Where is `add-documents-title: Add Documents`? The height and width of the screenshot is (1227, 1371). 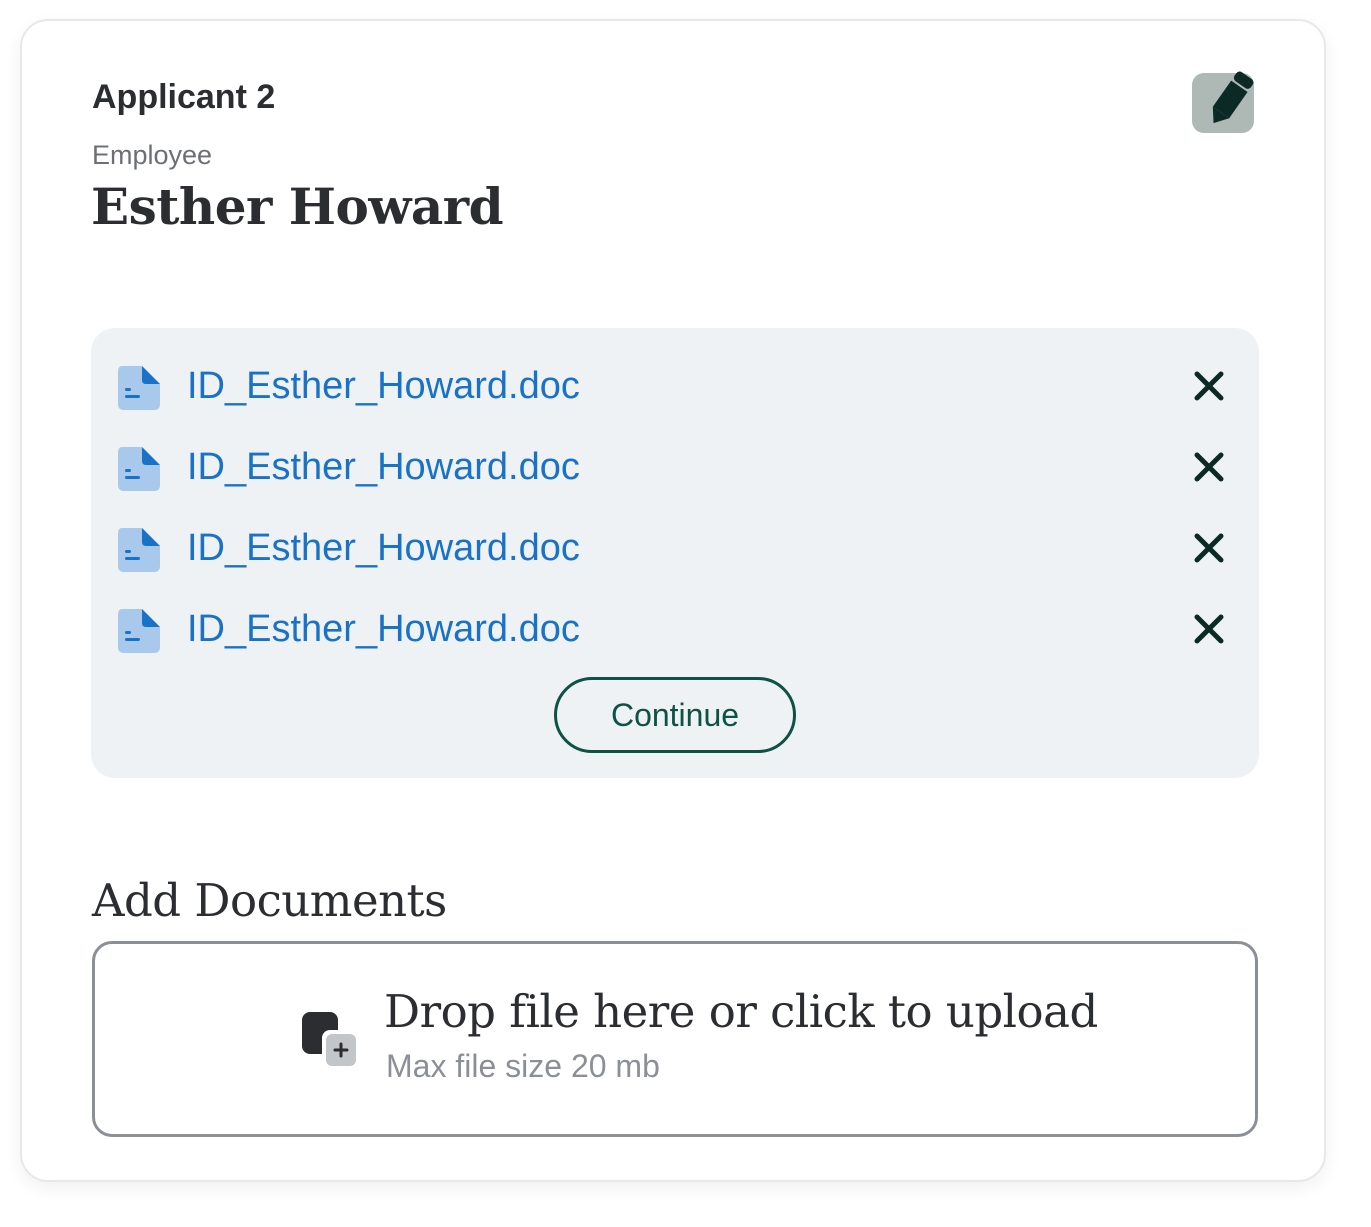 add-documents-title: Add Documents is located at coordinates (269, 900).